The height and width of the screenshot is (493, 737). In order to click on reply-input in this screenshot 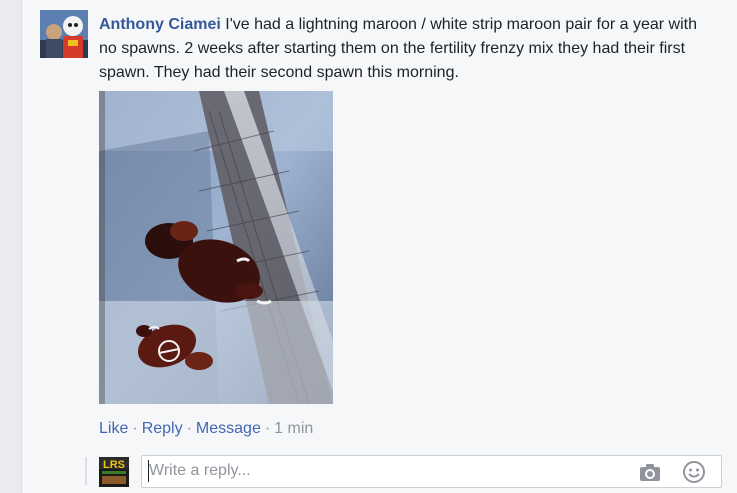, I will do `click(383, 471)`.